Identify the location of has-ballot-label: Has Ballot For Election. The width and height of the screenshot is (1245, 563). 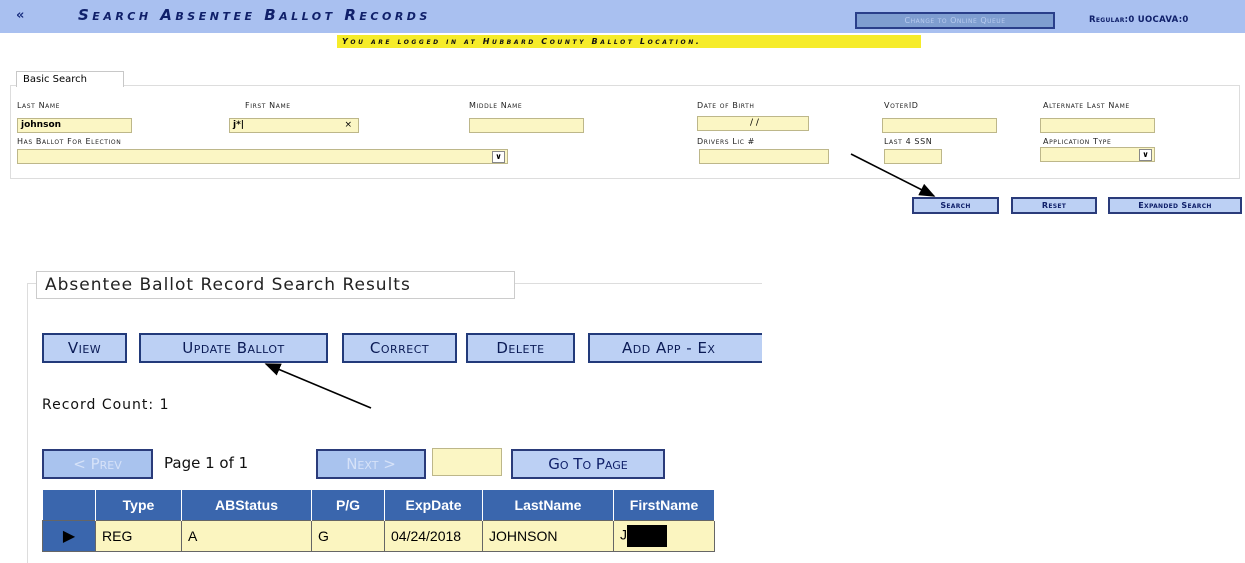
(69, 141).